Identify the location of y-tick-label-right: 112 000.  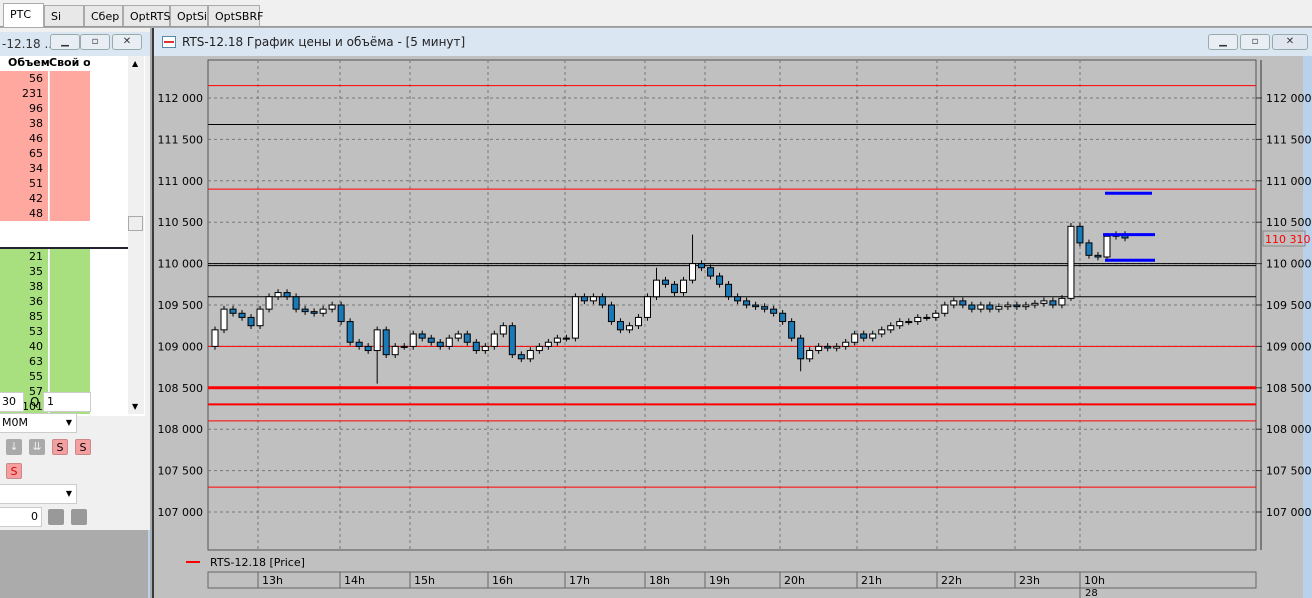
(1289, 98).